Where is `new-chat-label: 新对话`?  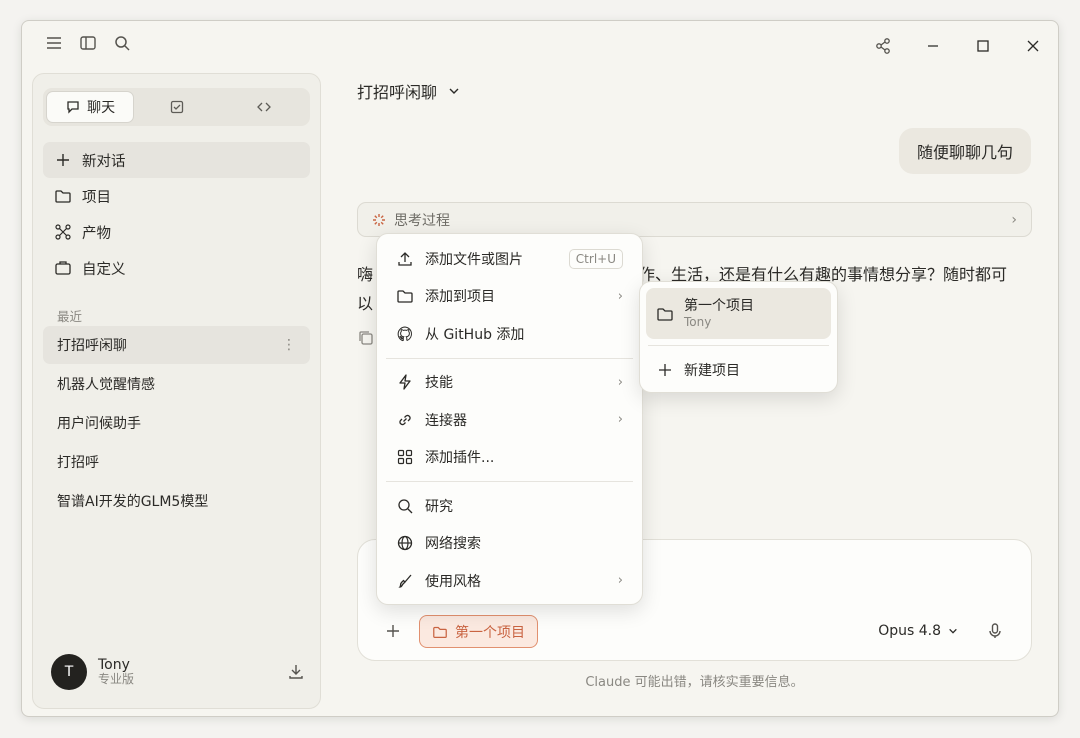 new-chat-label: 新对话 is located at coordinates (104, 161).